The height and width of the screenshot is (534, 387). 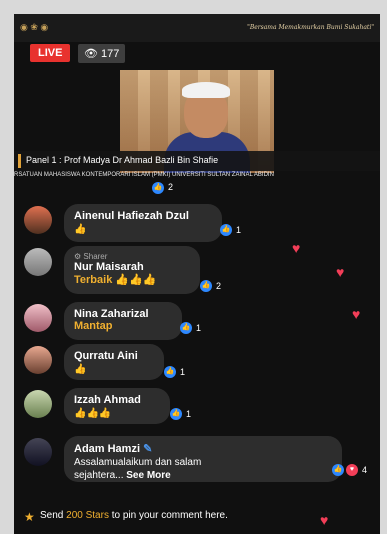 I want to click on comment-text-continued: sejahtera... See More, so click(x=203, y=475).